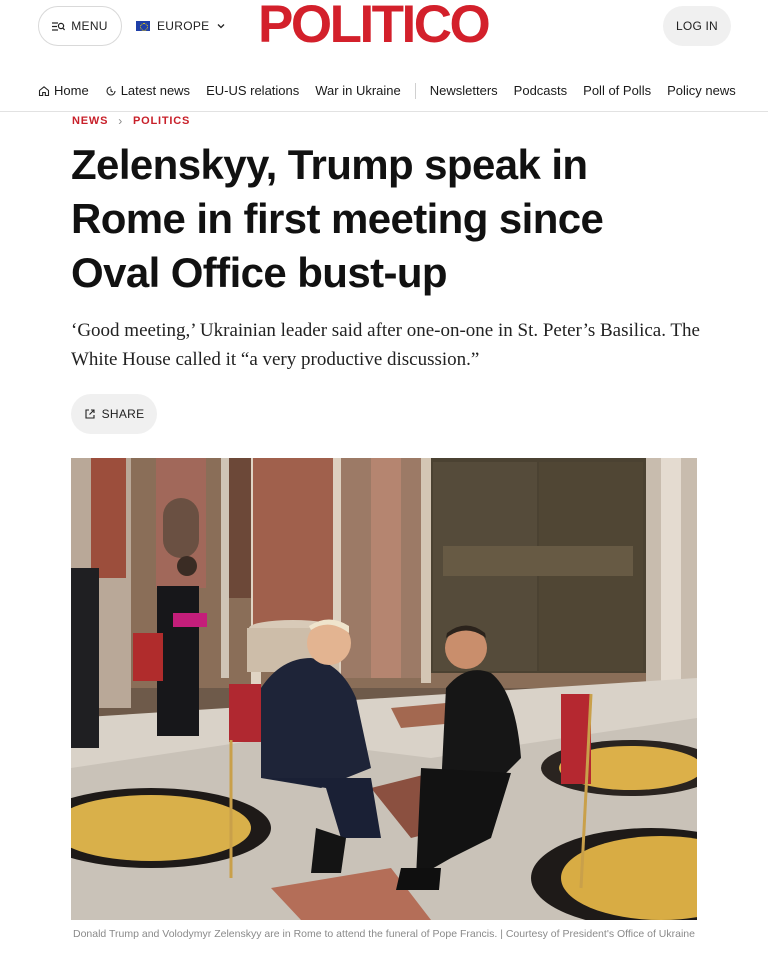 The height and width of the screenshot is (960, 768). Describe the element at coordinates (155, 90) in the screenshot. I see `nav-label: Latest news` at that location.